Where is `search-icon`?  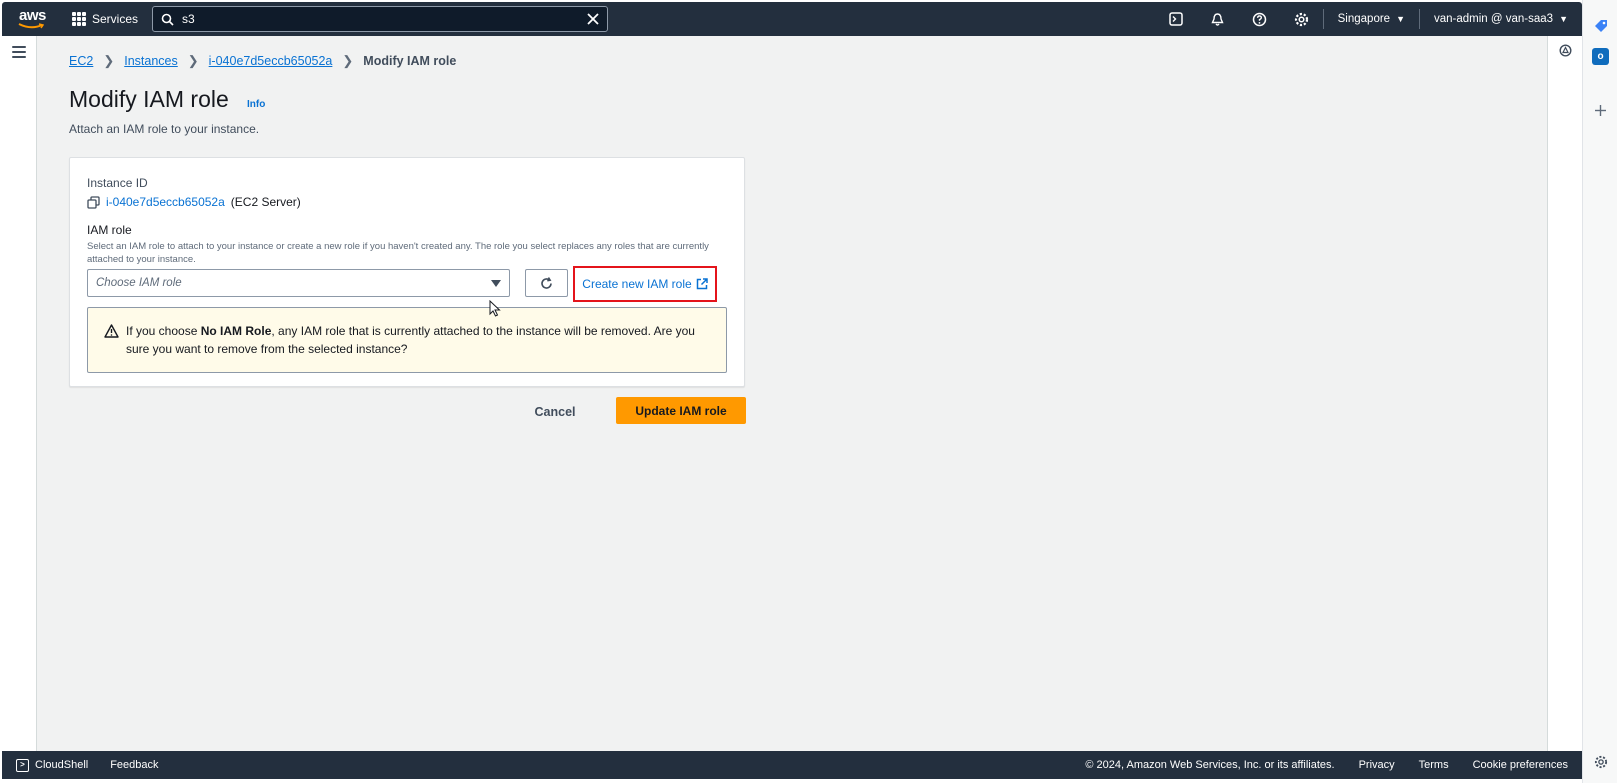
search-icon is located at coordinates (167, 19).